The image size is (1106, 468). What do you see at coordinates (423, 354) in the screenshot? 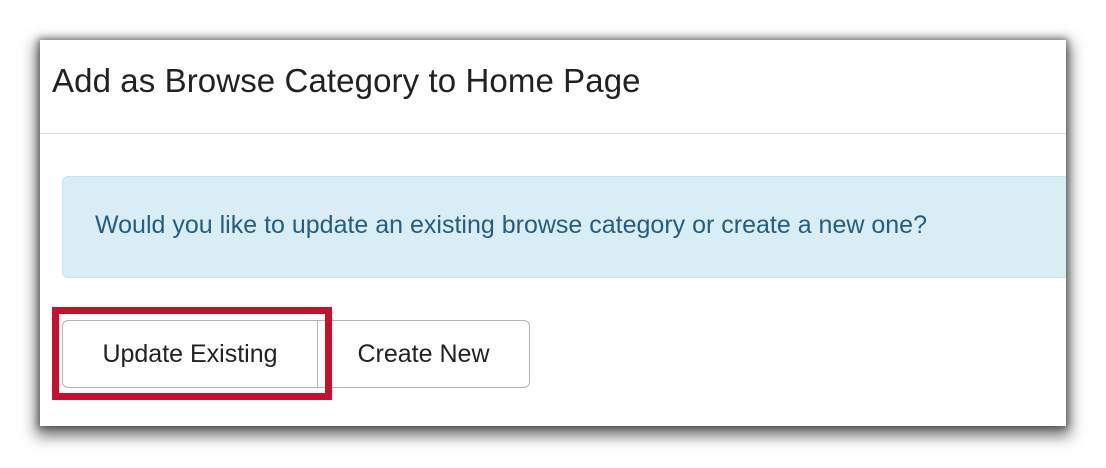
I see `create-new-button: Create New` at bounding box center [423, 354].